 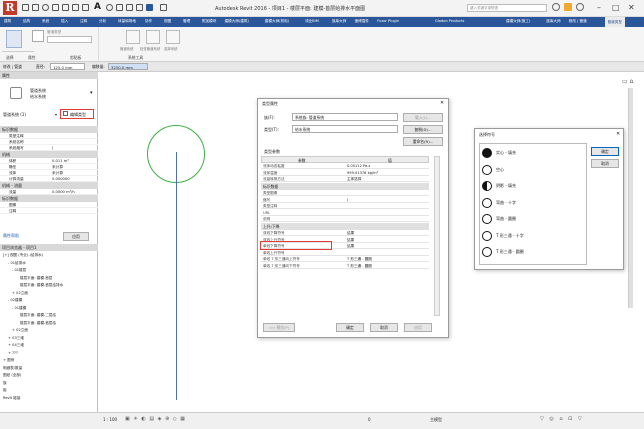 I want to click on param-row: 类型图像, so click(x=345, y=193).